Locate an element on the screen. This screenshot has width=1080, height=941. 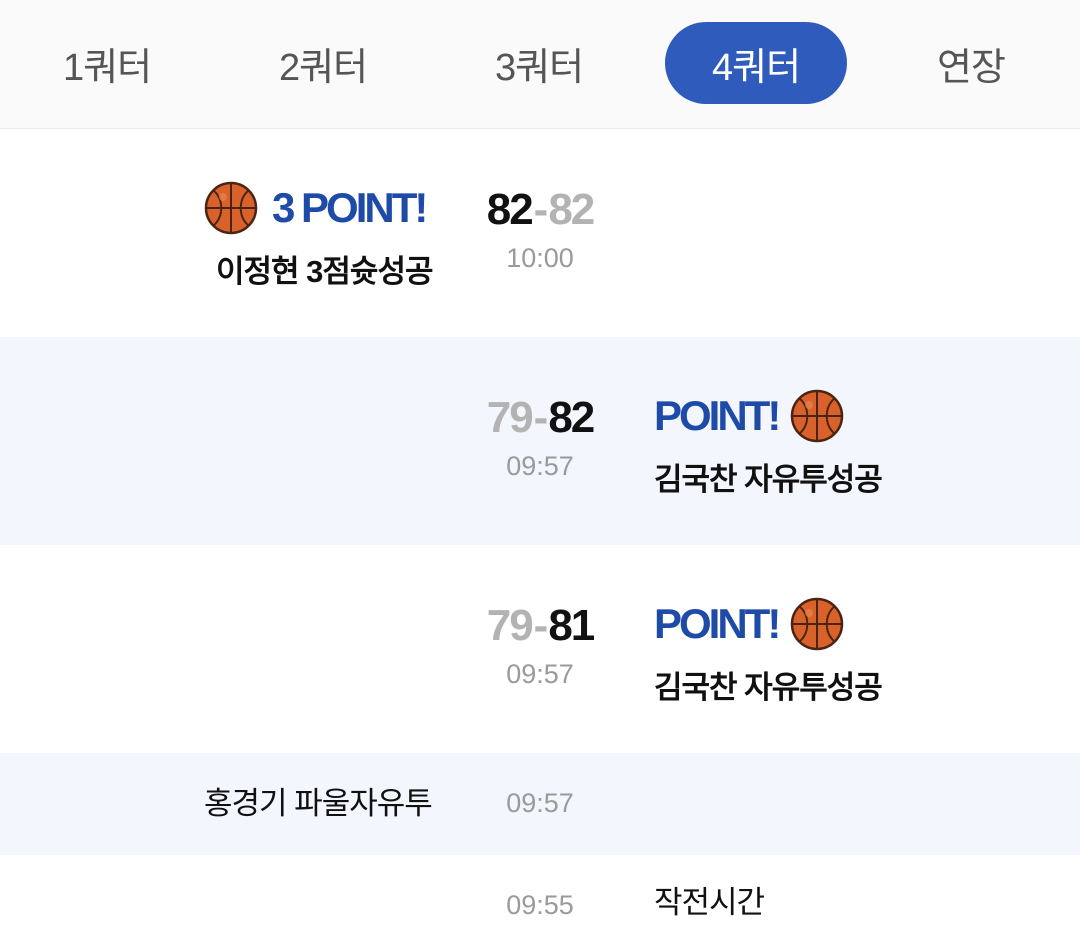
tab-overtime: 연장 is located at coordinates (971, 63).